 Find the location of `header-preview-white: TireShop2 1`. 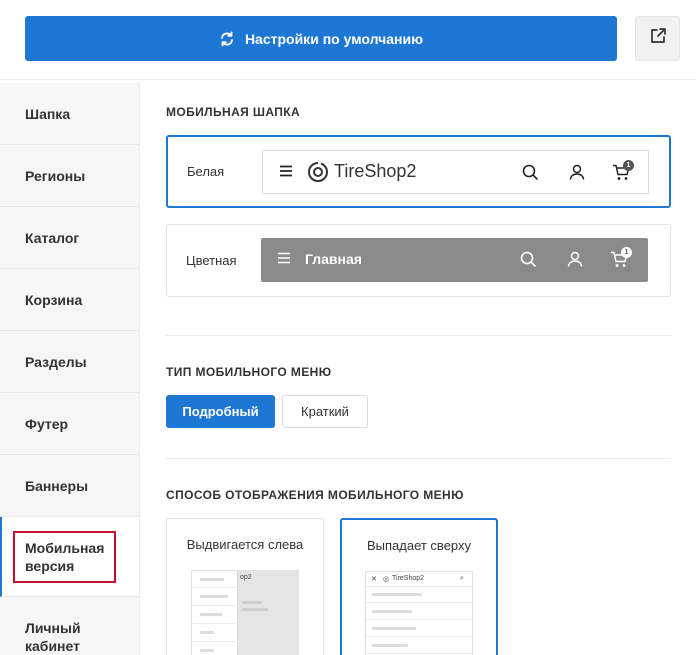

header-preview-white: TireShop2 1 is located at coordinates (455, 172).